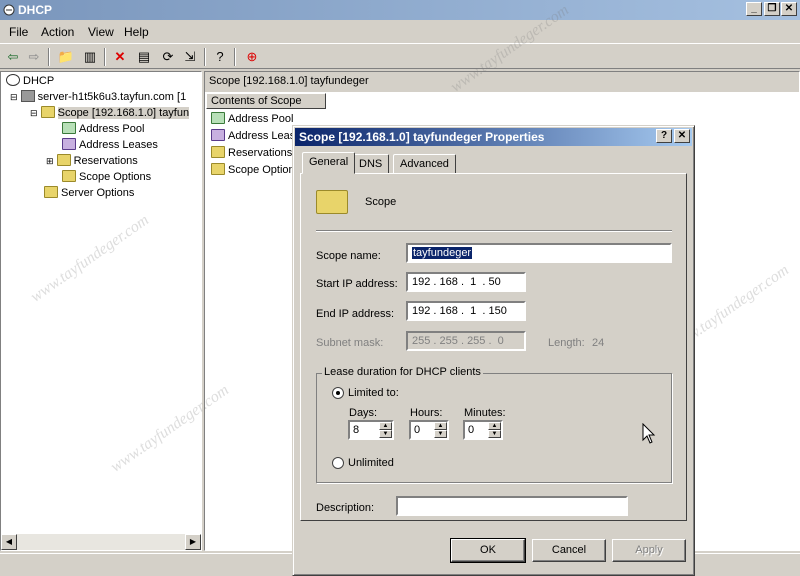 Image resolution: width=800 pixels, height=576 pixels. What do you see at coordinates (502, 82) in the screenshot?
I see `content-title: Scope [192.168.1.0] tayfundeger` at bounding box center [502, 82].